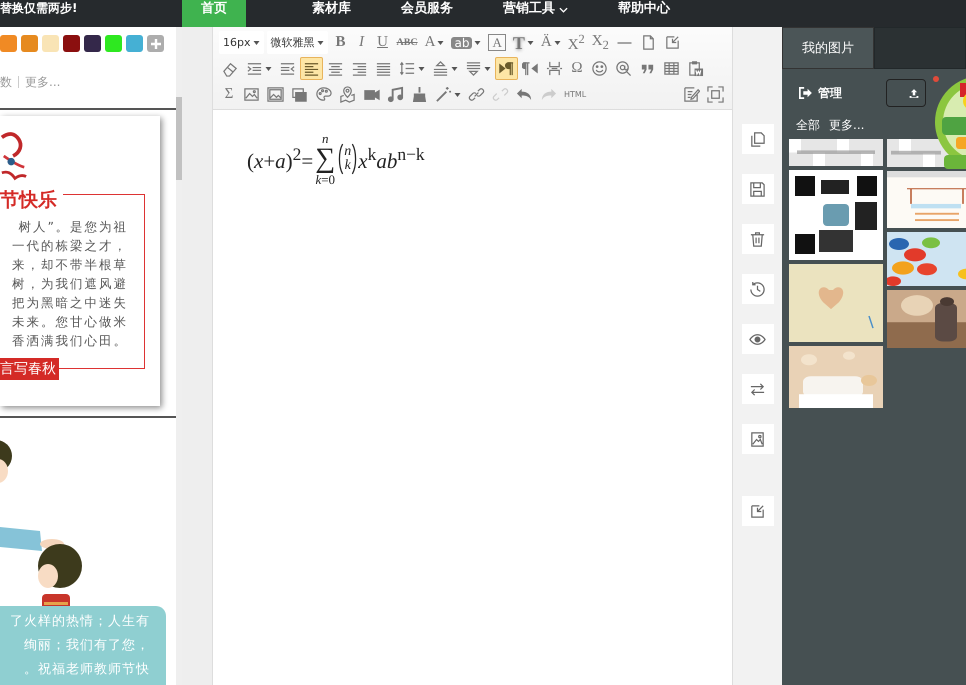  Describe the element at coordinates (577, 68) in the screenshot. I see `format-button: Ω` at that location.